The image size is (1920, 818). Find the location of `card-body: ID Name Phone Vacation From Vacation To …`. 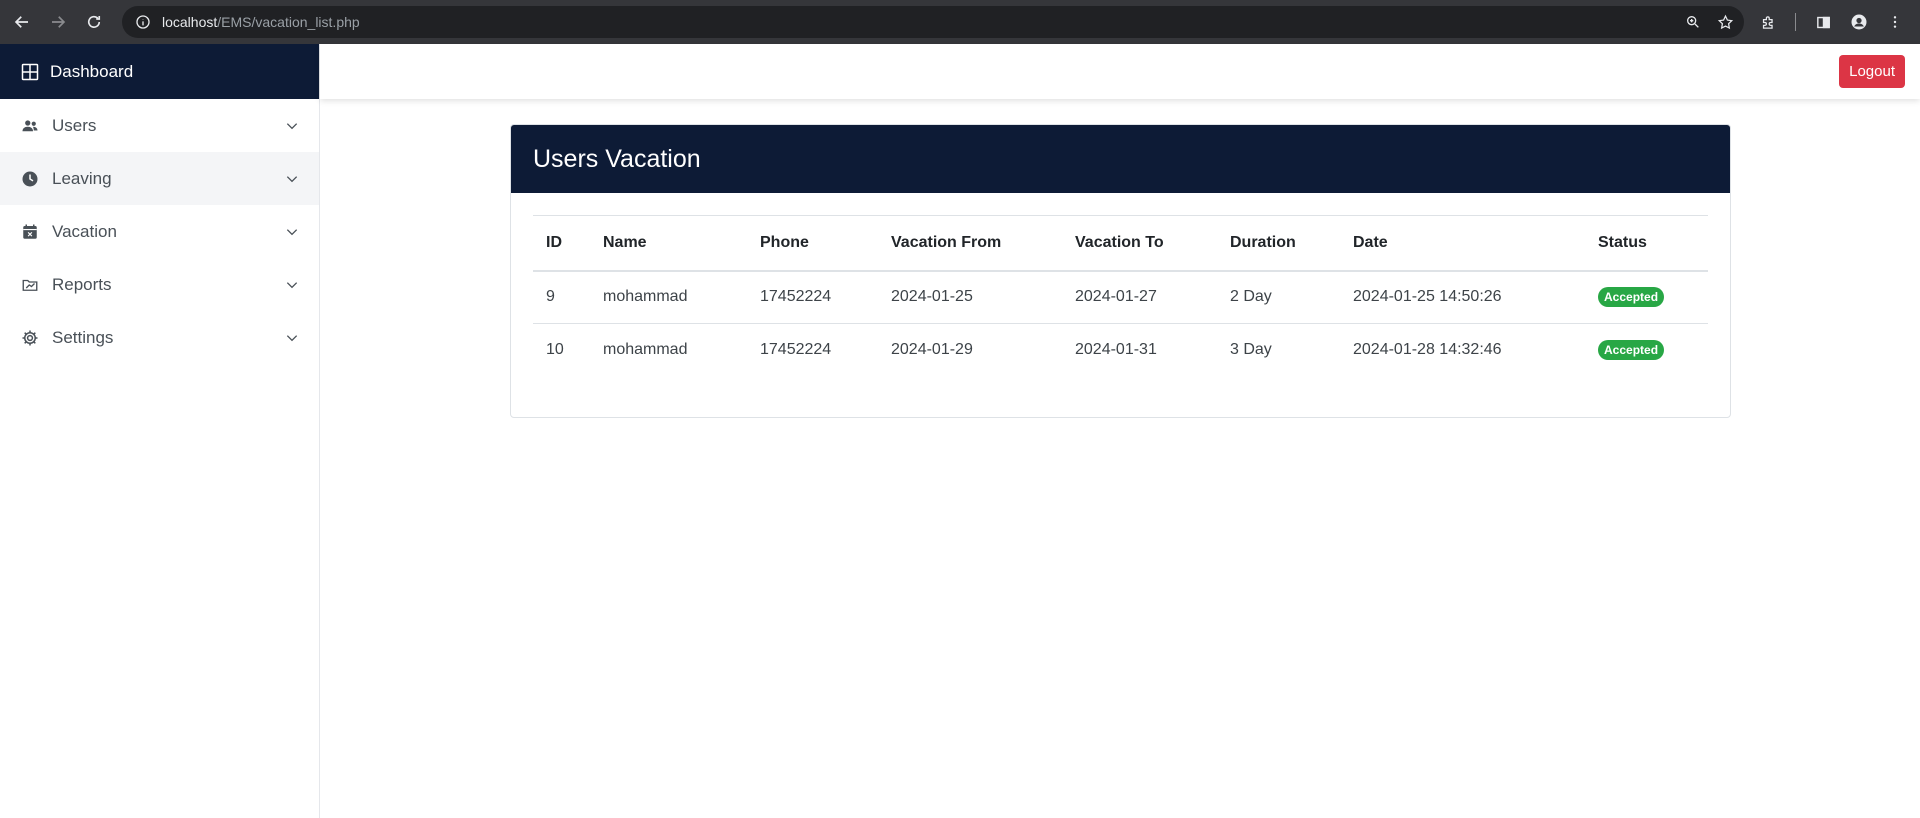

card-body: ID Name Phone Vacation From Vacation To … is located at coordinates (1120, 285).